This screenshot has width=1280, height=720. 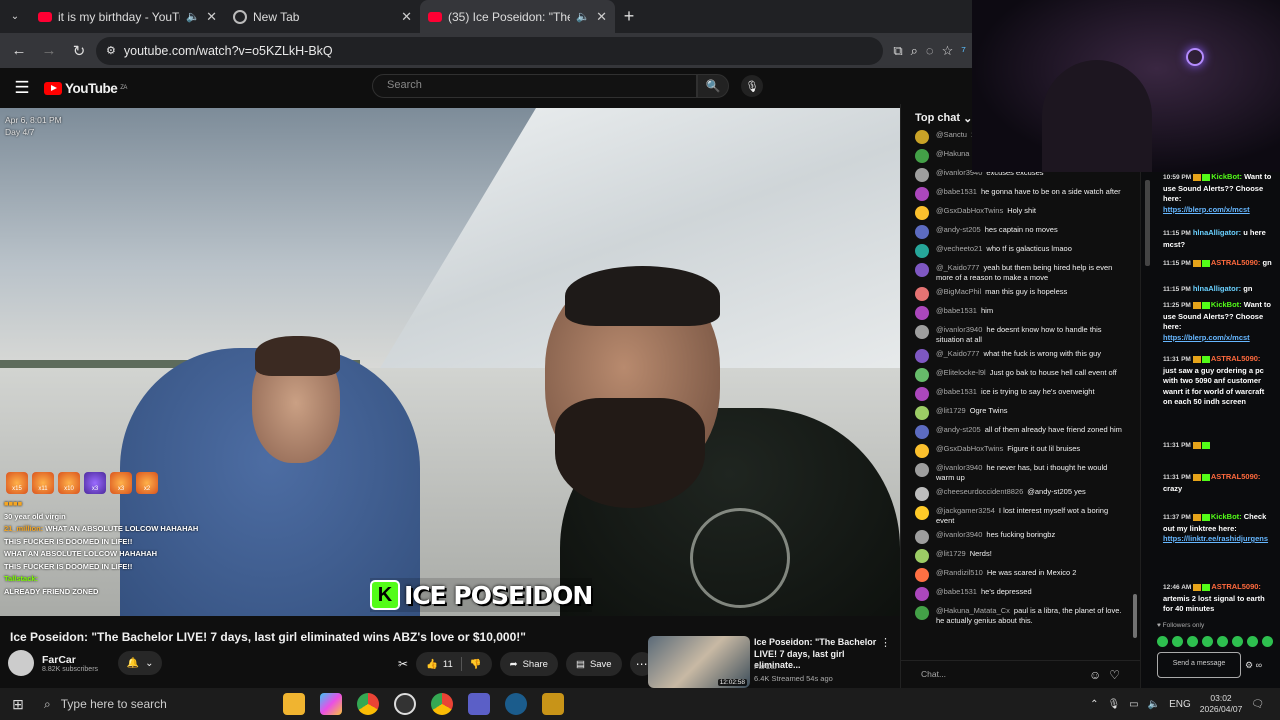 What do you see at coordinates (133, 704) in the screenshot?
I see `taskbar-search: ⌕ Type here to search` at bounding box center [133, 704].